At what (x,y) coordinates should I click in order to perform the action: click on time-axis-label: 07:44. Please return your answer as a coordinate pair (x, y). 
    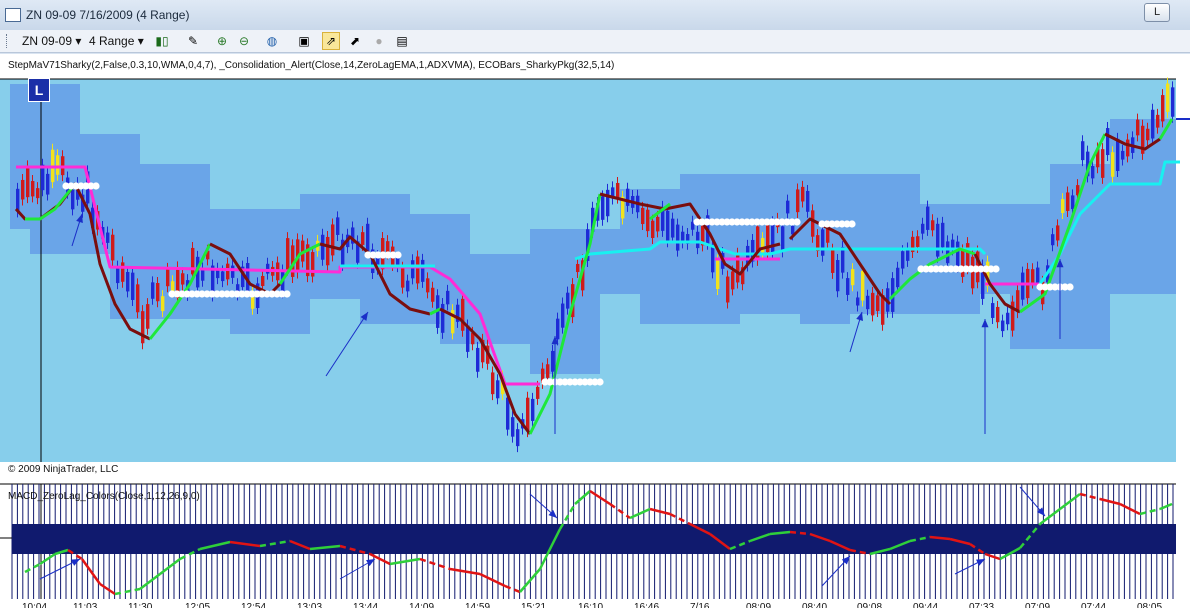
    Looking at the image, I should click on (1093, 605).